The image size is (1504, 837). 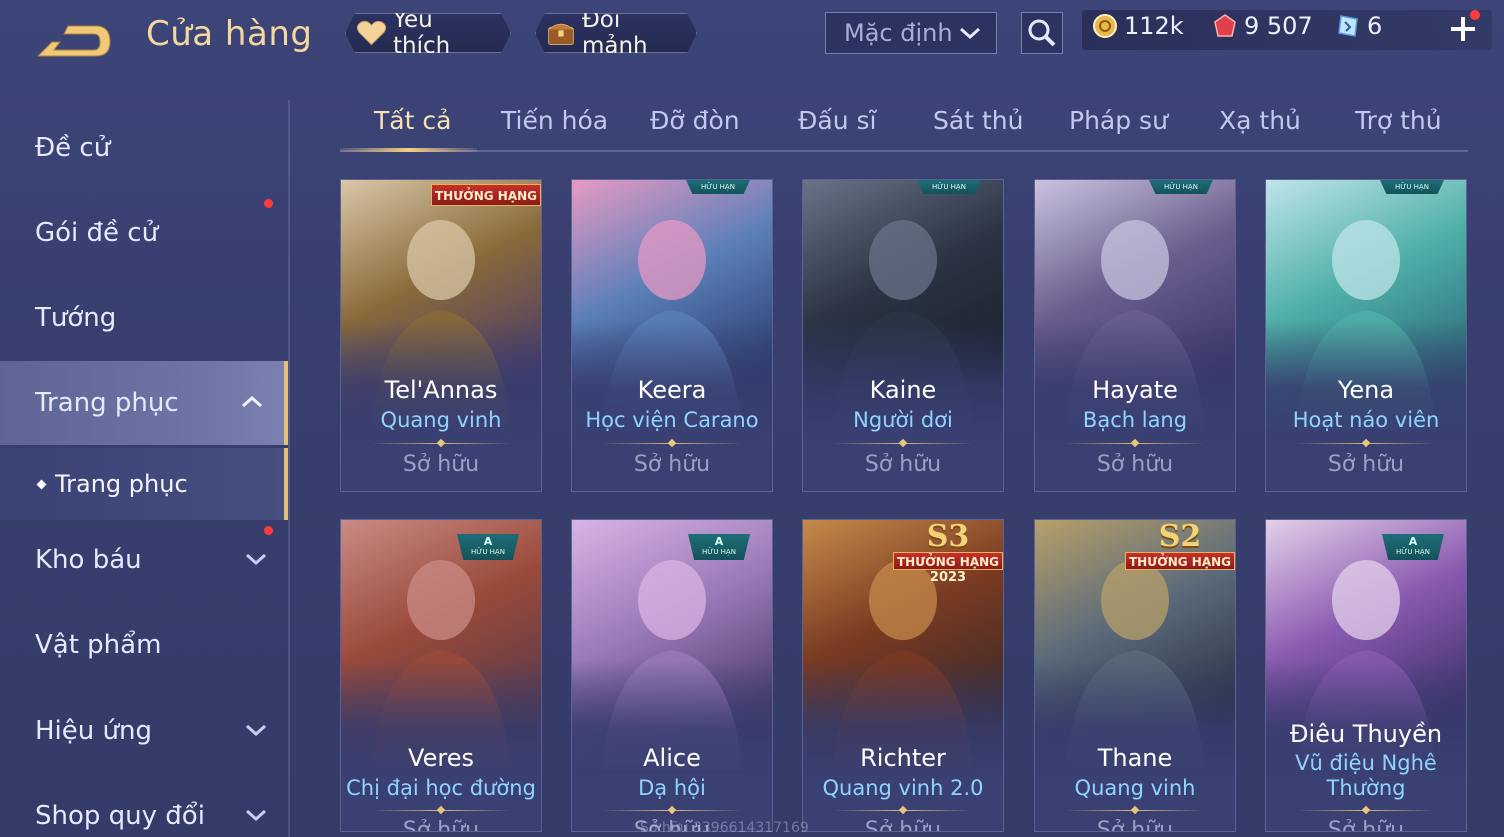 I want to click on tab-marksman: Xạ thủ, so click(x=1260, y=120).